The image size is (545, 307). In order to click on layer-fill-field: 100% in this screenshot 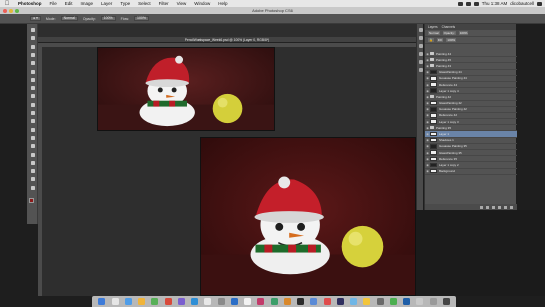, I will do `click(451, 40)`.